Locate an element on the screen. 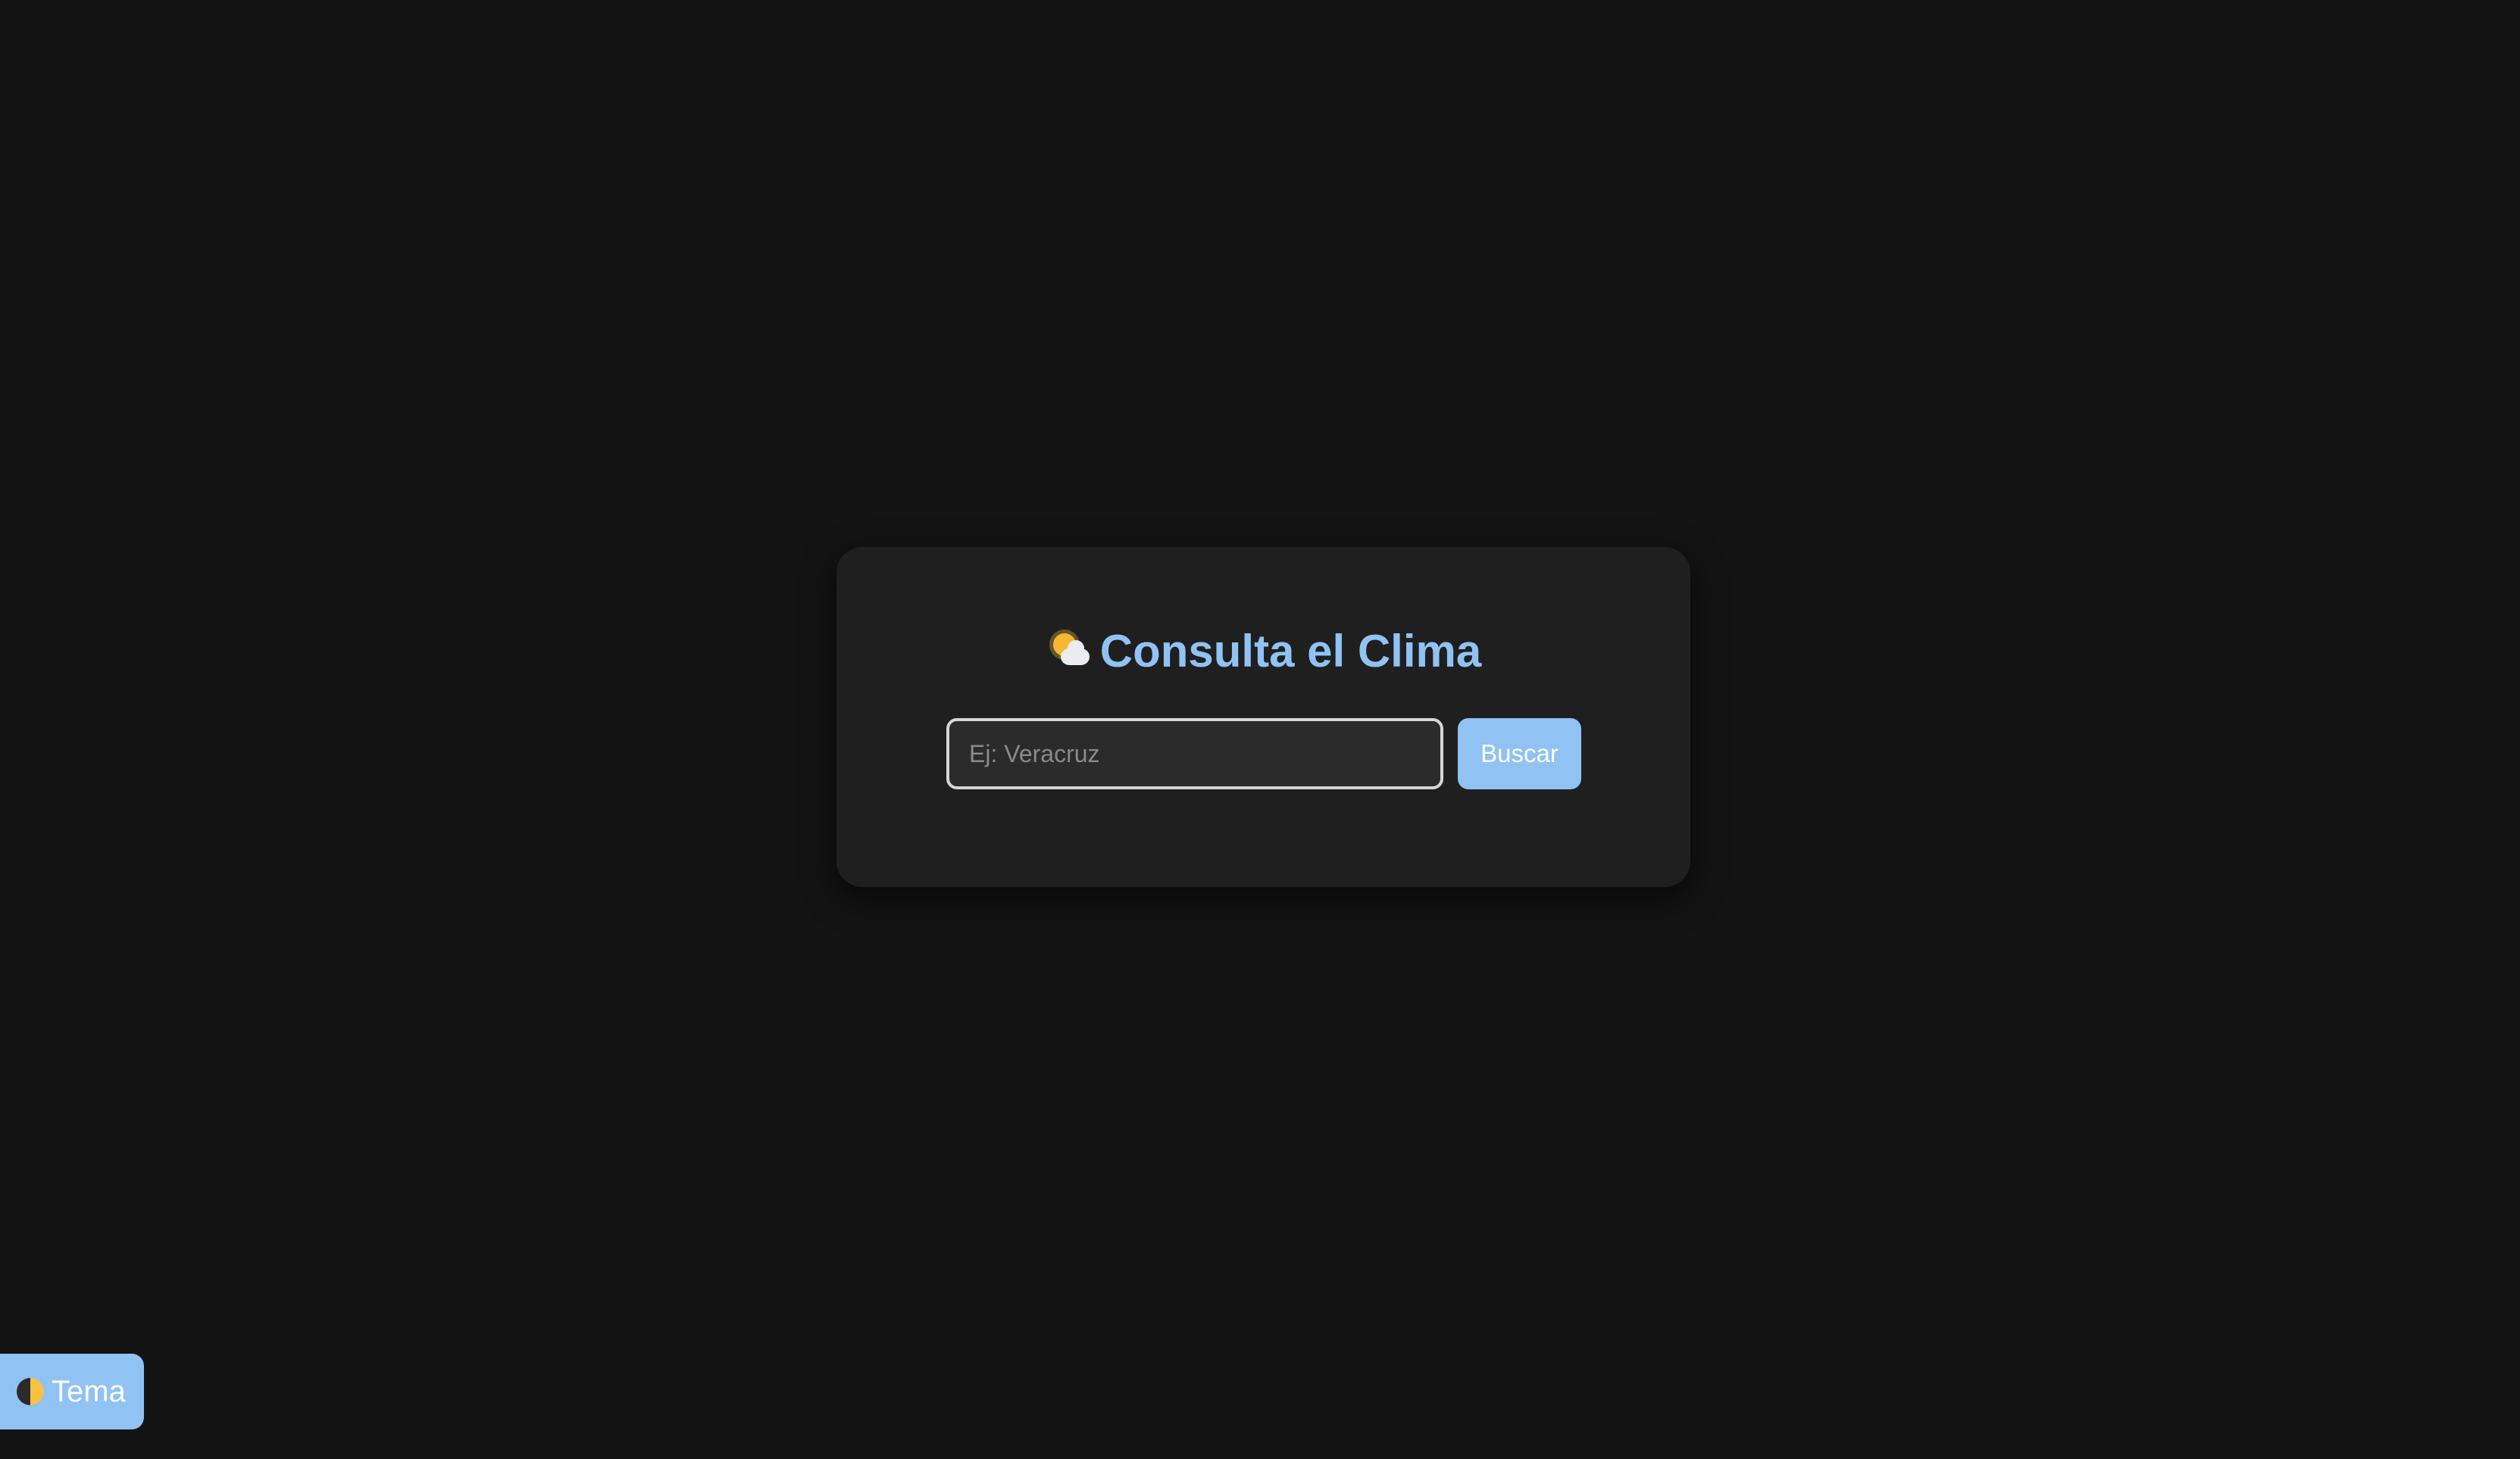 The height and width of the screenshot is (1459, 2520). search-button: Buscar is located at coordinates (1519, 753).